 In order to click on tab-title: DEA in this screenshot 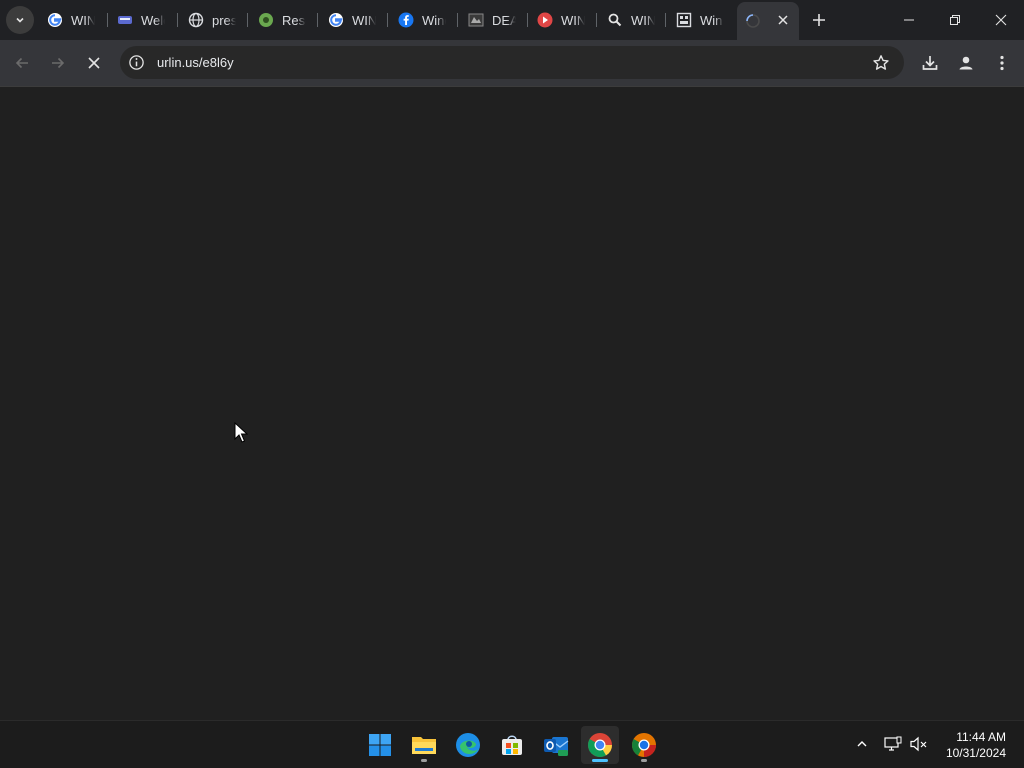, I will do `click(504, 20)`.